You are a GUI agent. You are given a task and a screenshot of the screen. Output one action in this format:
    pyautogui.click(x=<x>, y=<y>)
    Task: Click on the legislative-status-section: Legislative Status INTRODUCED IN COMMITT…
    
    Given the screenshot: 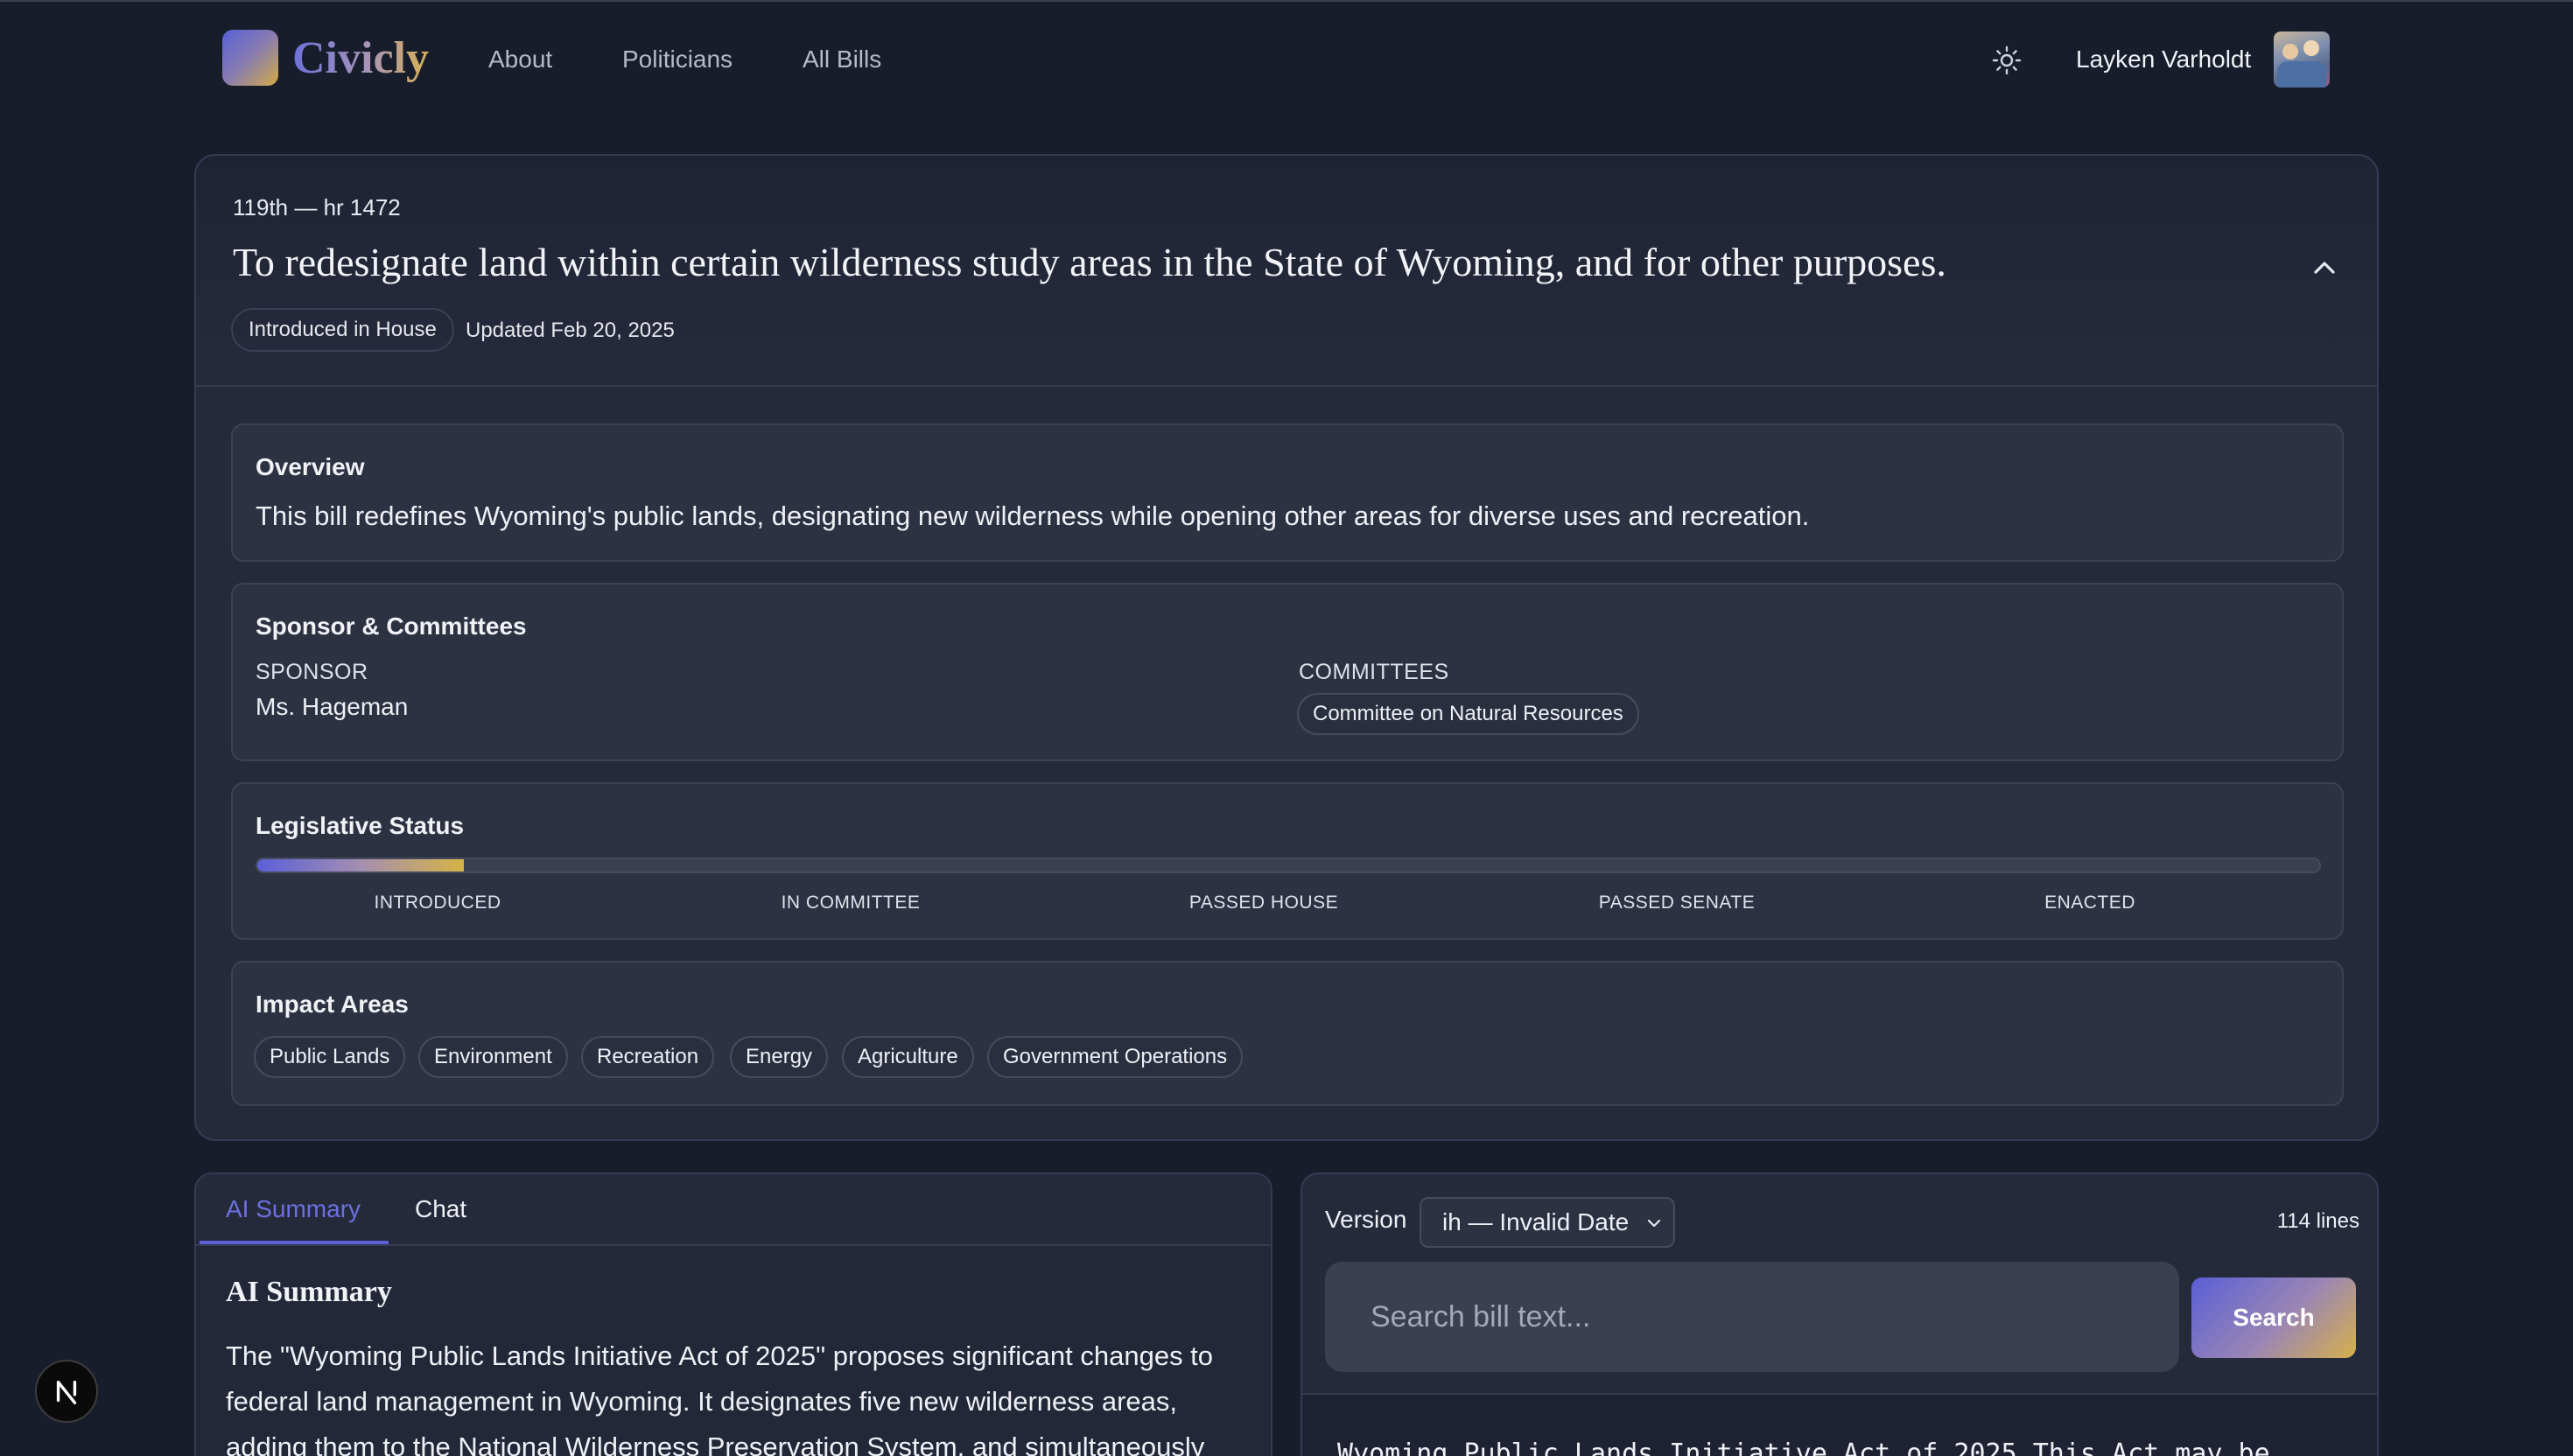 What is the action you would take?
    pyautogui.click(x=1287, y=861)
    